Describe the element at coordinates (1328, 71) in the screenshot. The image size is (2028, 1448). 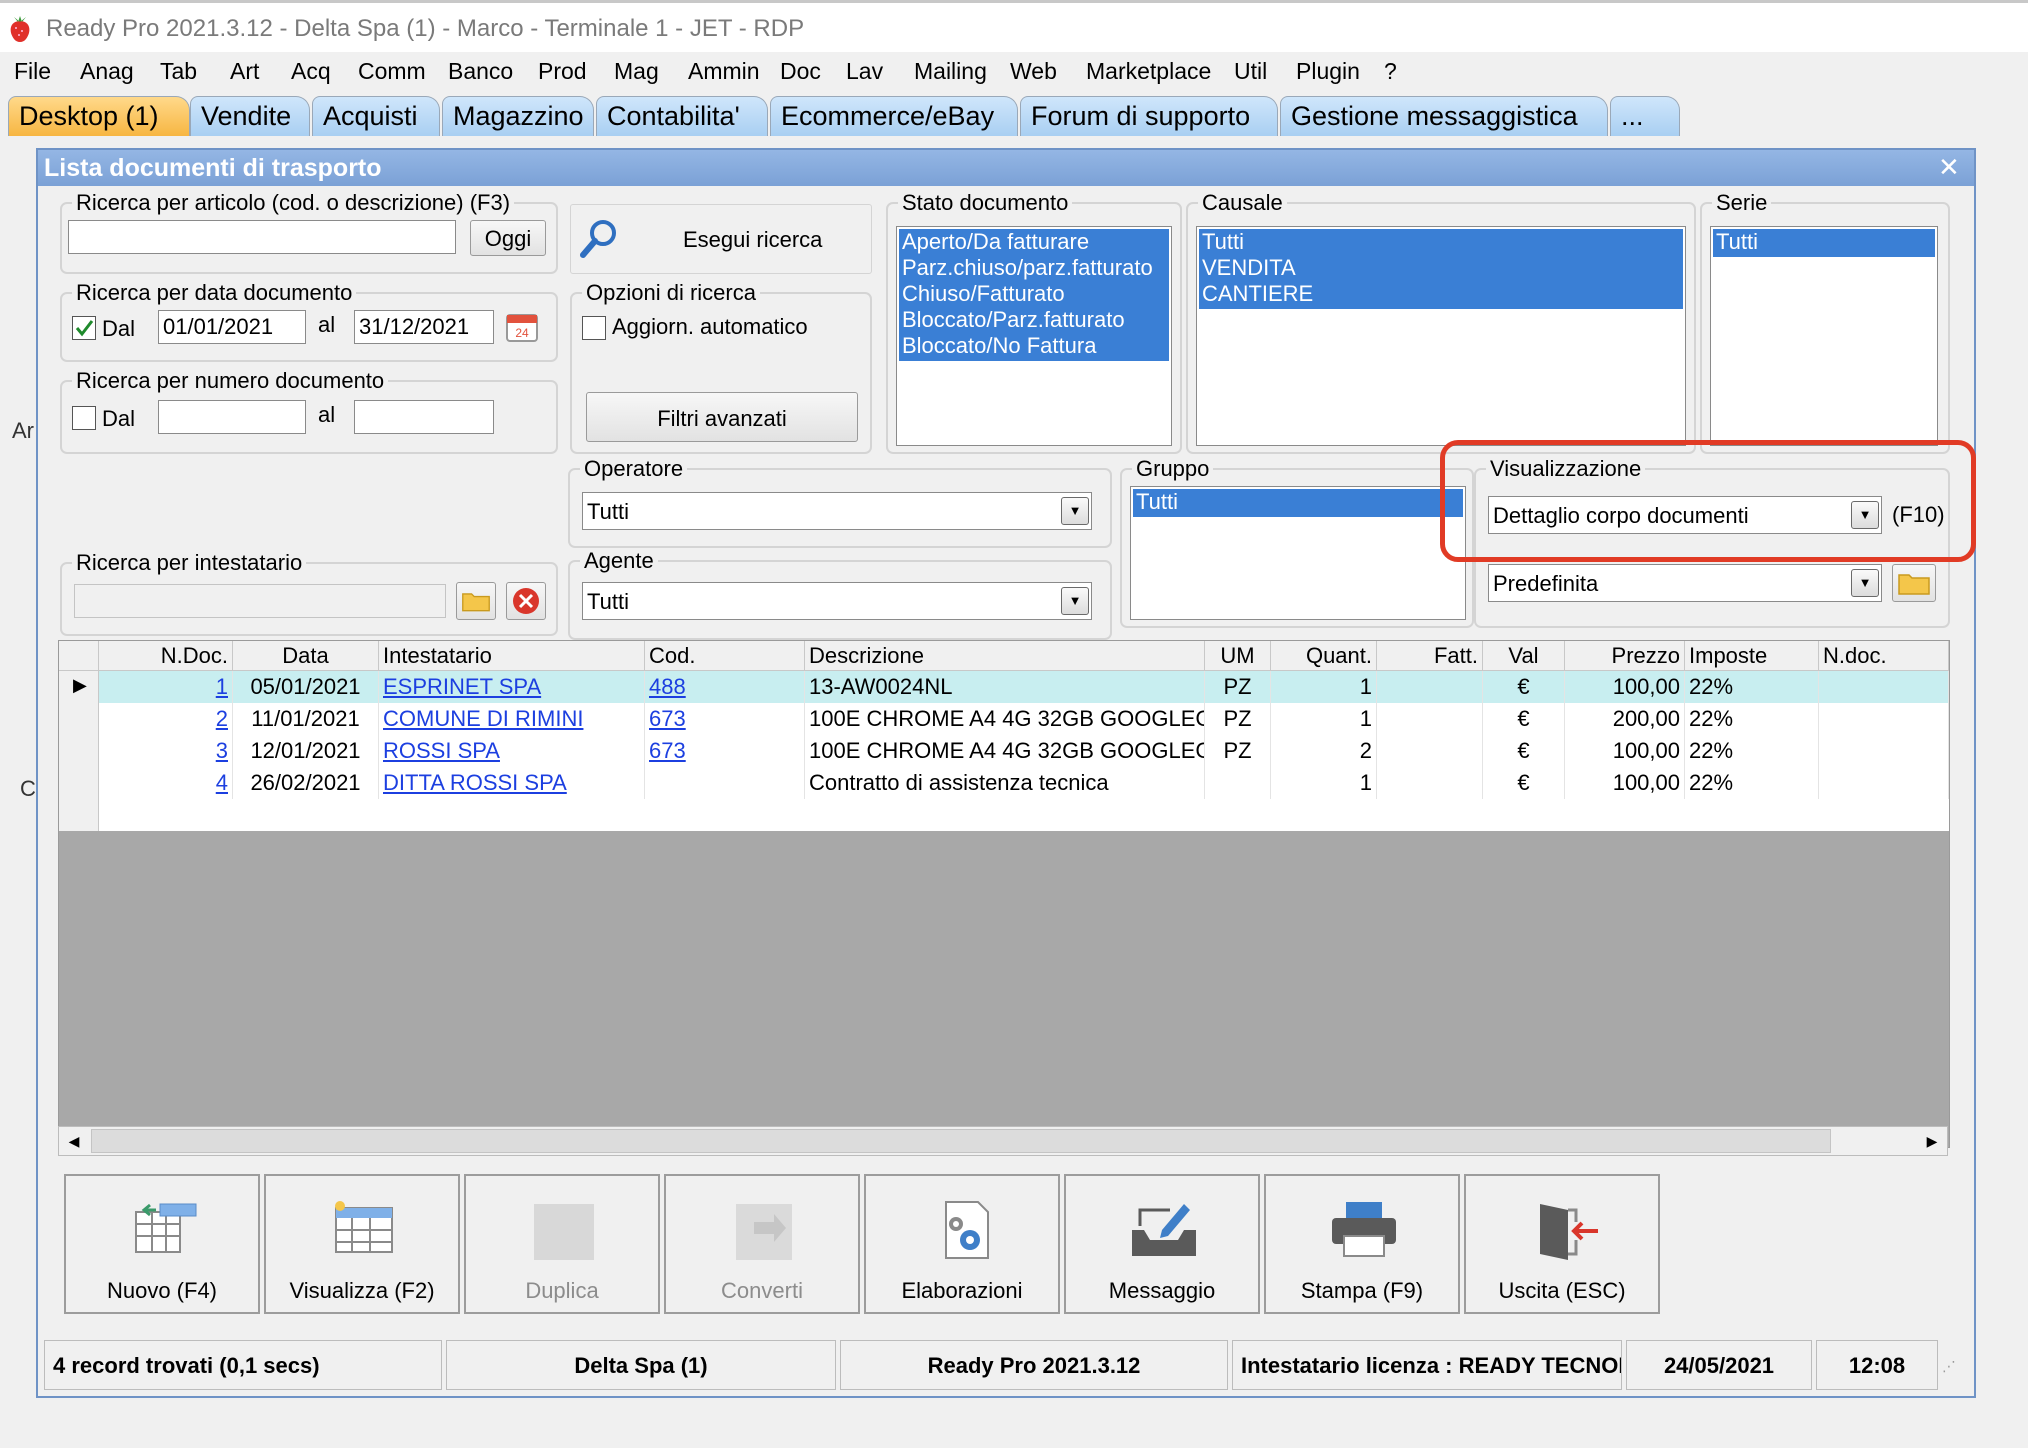
I see `menu-plugin: Plugin` at that location.